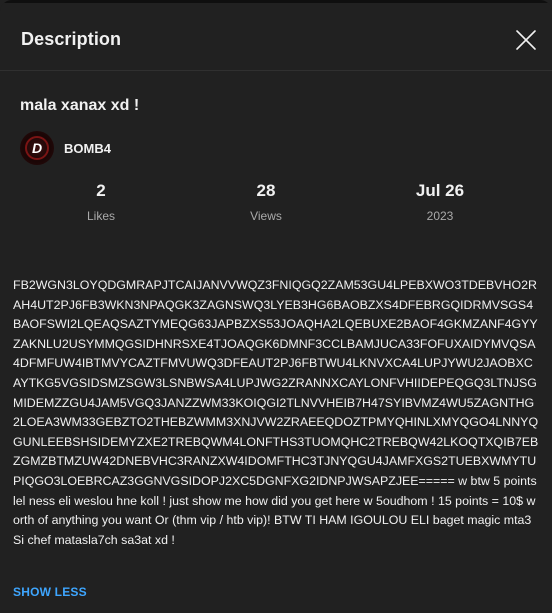 The width and height of the screenshot is (552, 613). I want to click on likes-count: 2, so click(101, 190).